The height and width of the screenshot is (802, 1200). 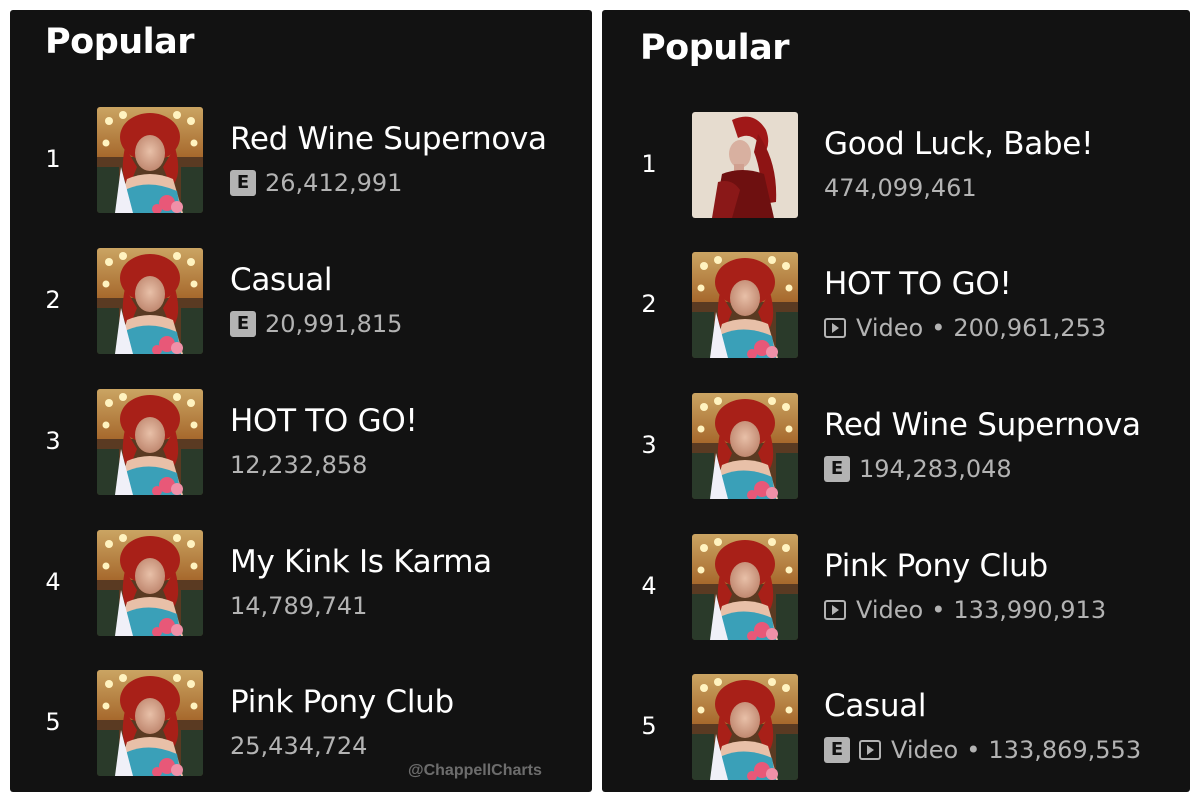 What do you see at coordinates (935, 469) in the screenshot?
I see `stream-count: 194,283,048` at bounding box center [935, 469].